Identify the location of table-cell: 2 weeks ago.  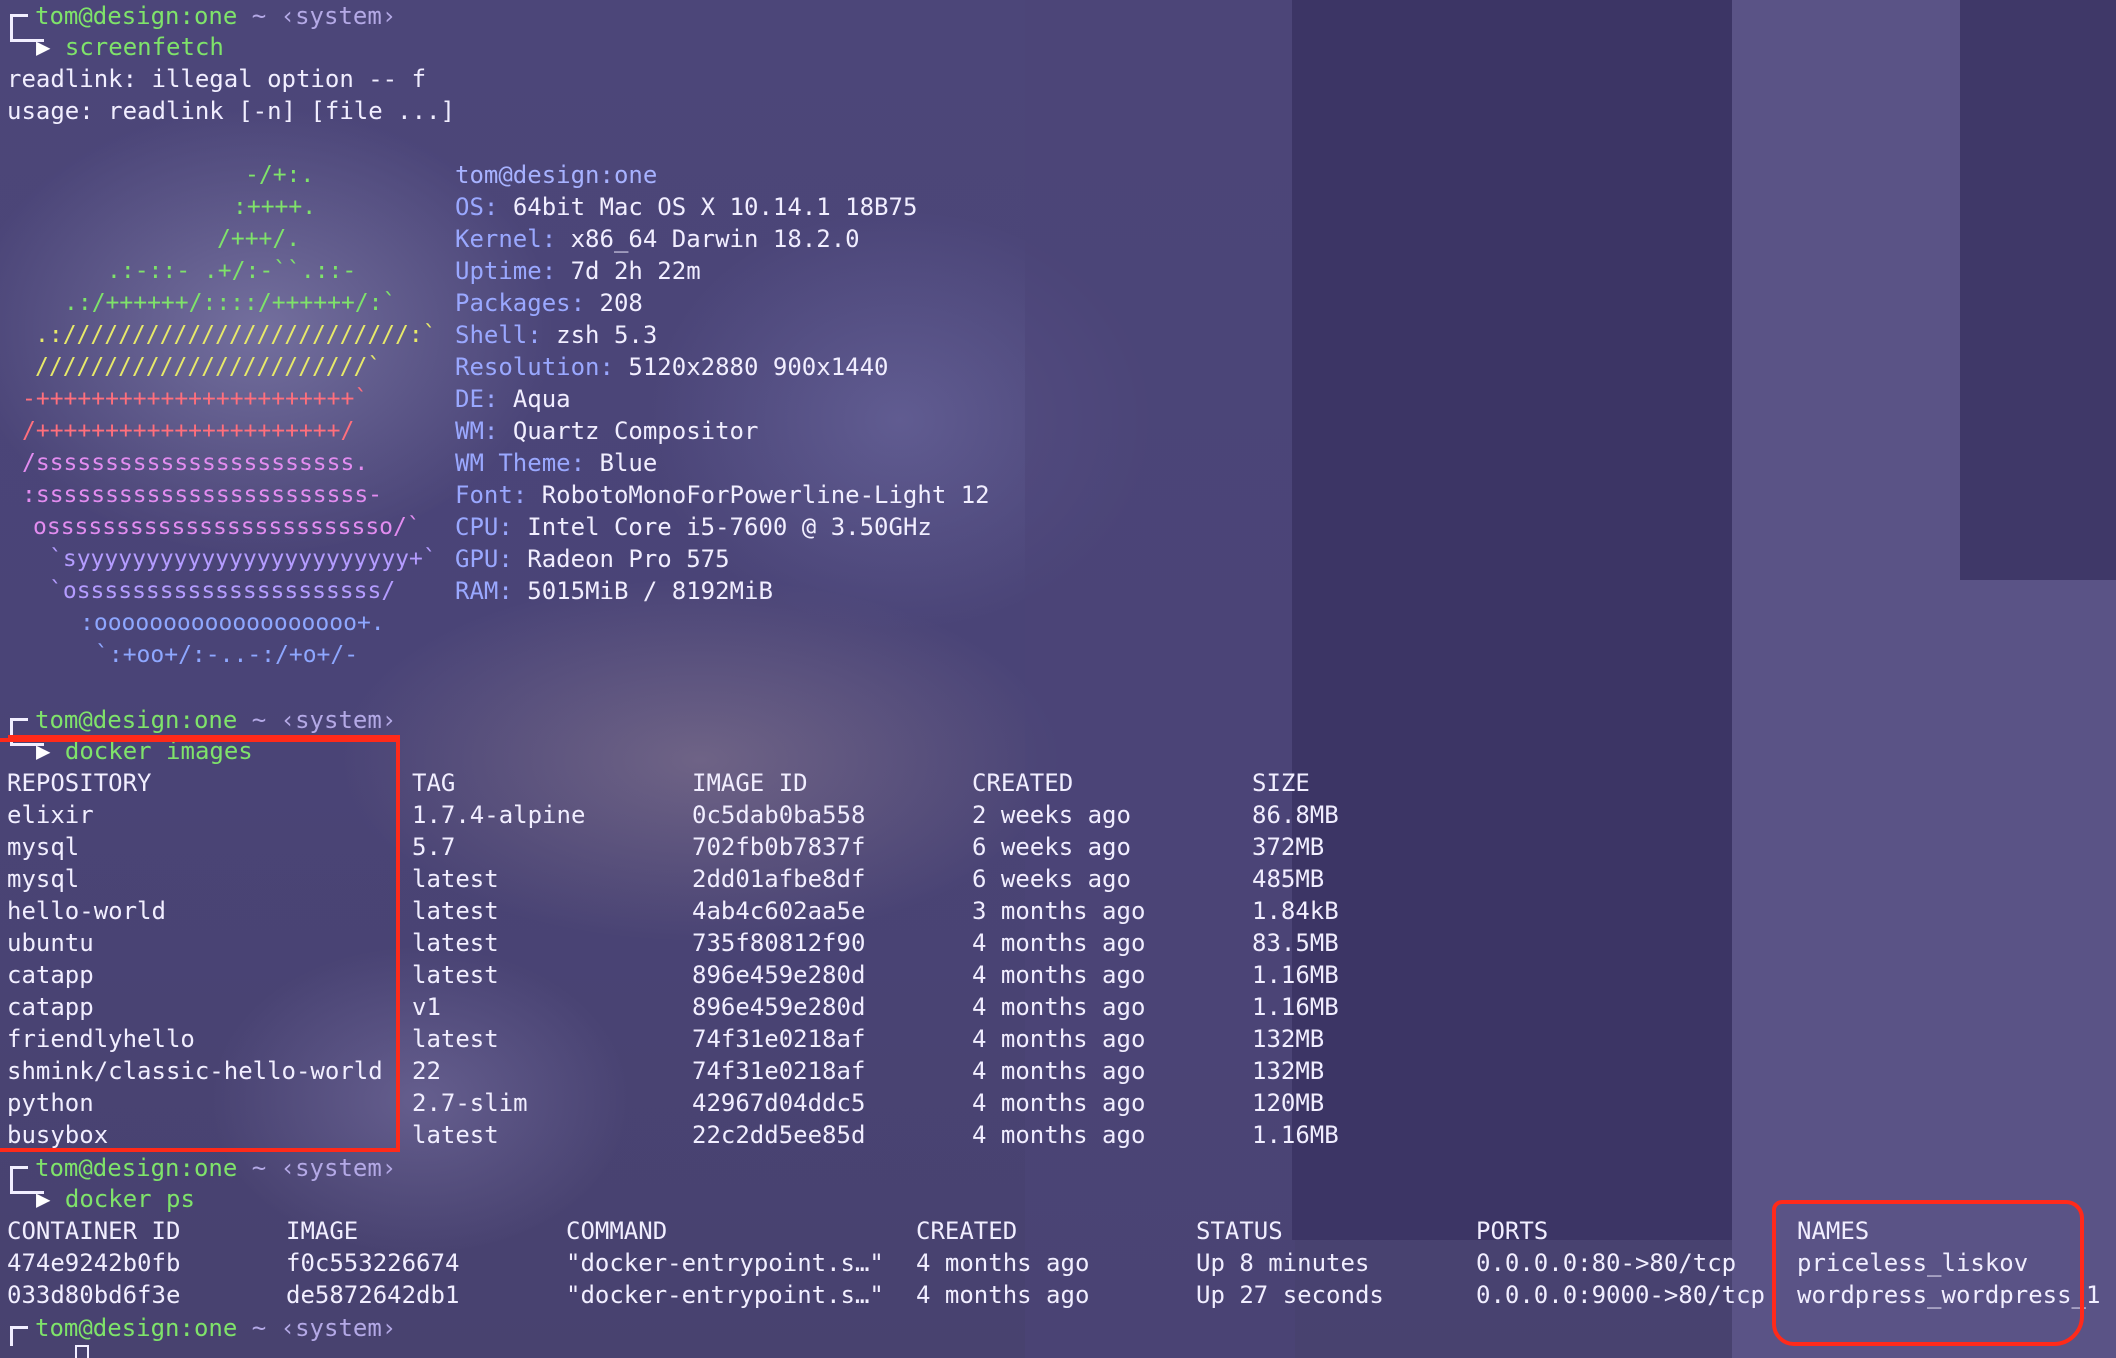
(1051, 815).